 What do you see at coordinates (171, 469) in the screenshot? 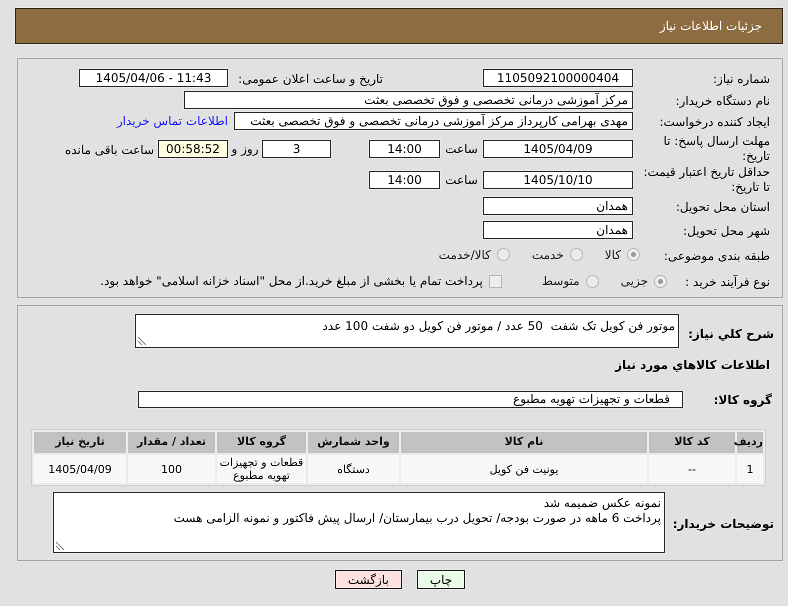
I see `table-cell: 100` at bounding box center [171, 469].